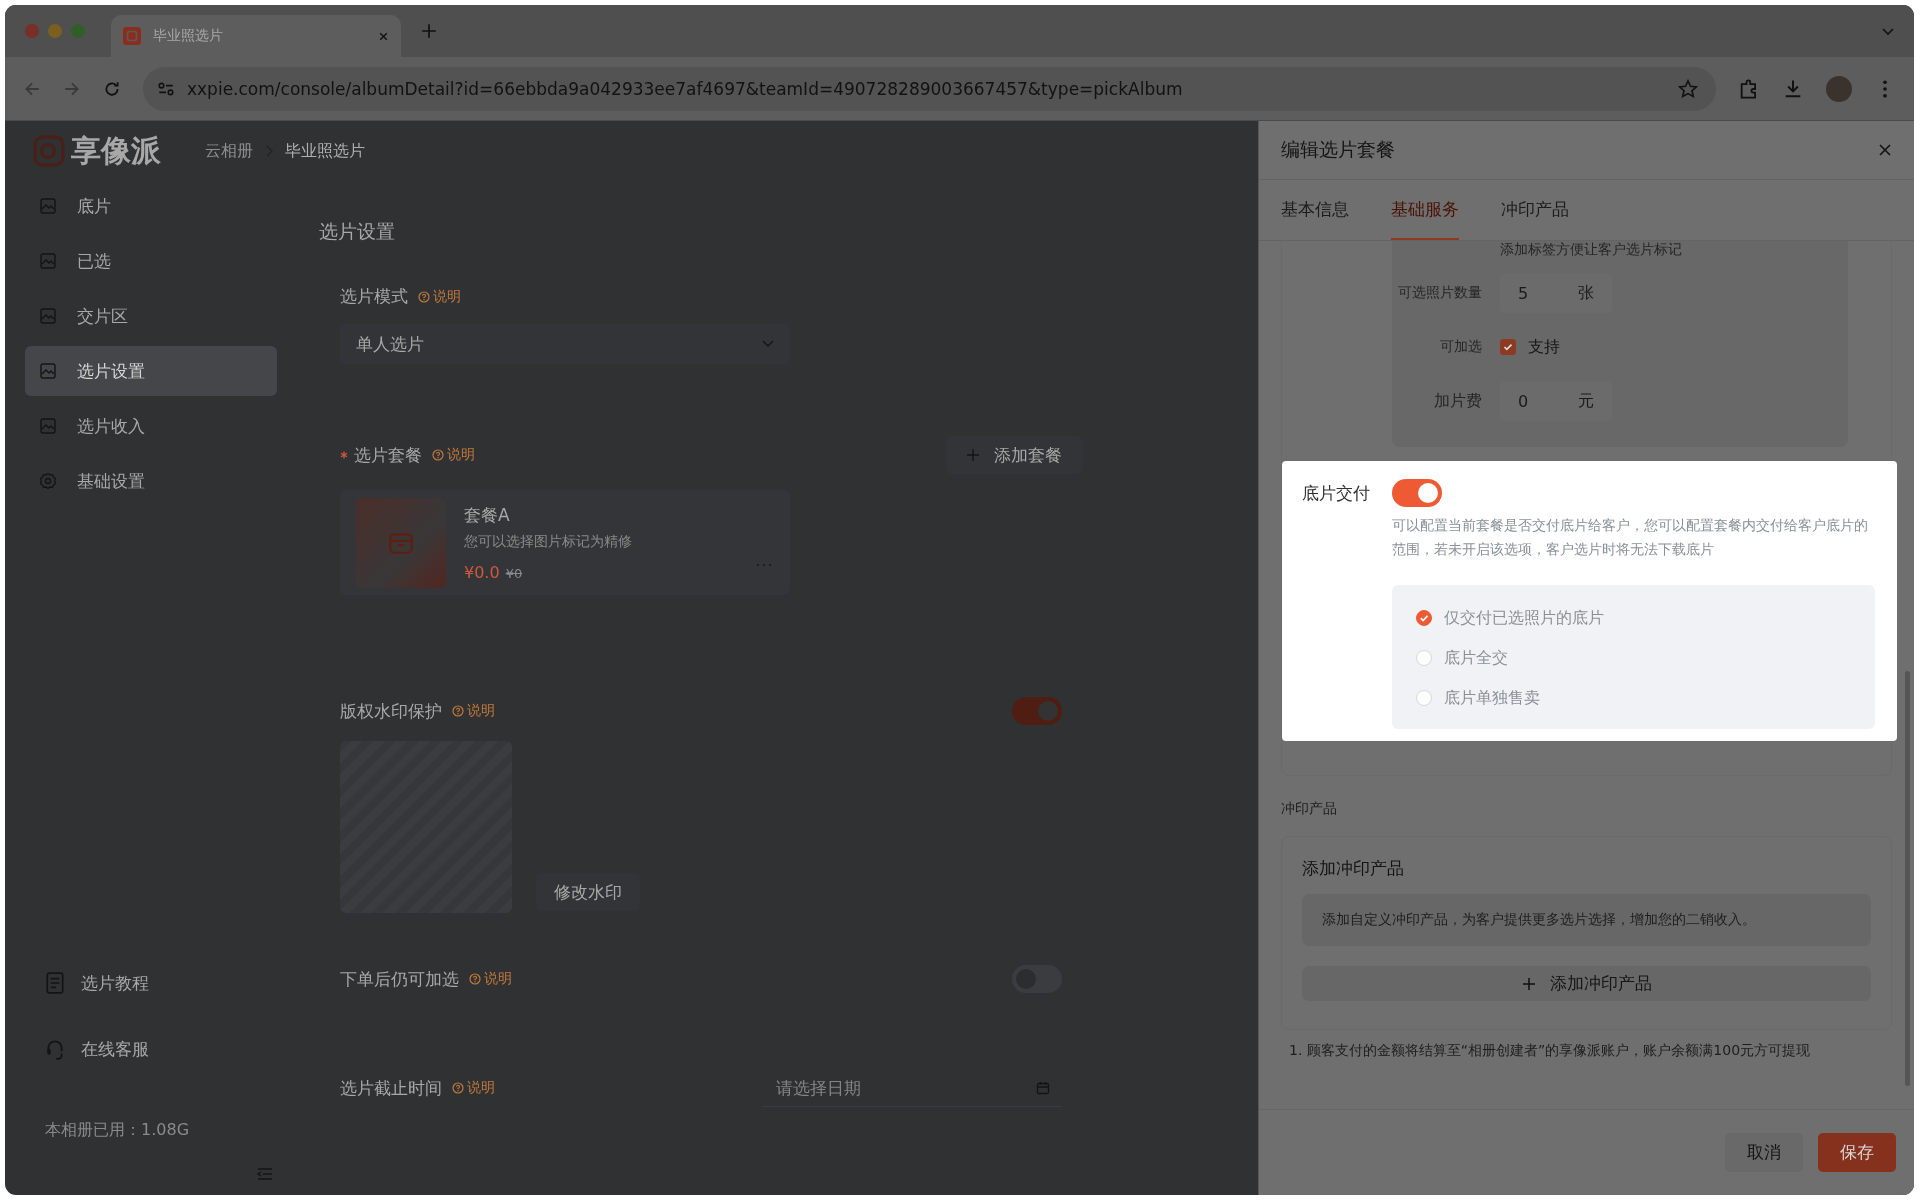 This screenshot has width=1920, height=1203. I want to click on bookmark-star-icon, so click(1688, 88).